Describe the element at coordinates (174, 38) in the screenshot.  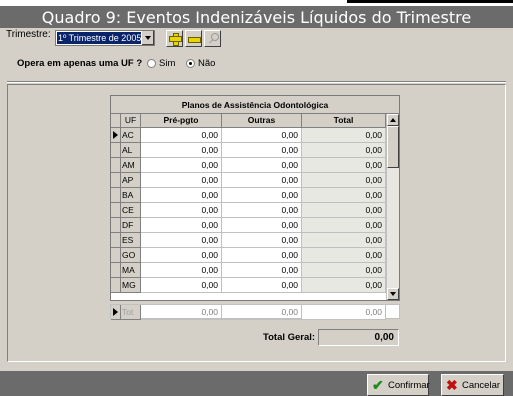
I see `plus-icon` at that location.